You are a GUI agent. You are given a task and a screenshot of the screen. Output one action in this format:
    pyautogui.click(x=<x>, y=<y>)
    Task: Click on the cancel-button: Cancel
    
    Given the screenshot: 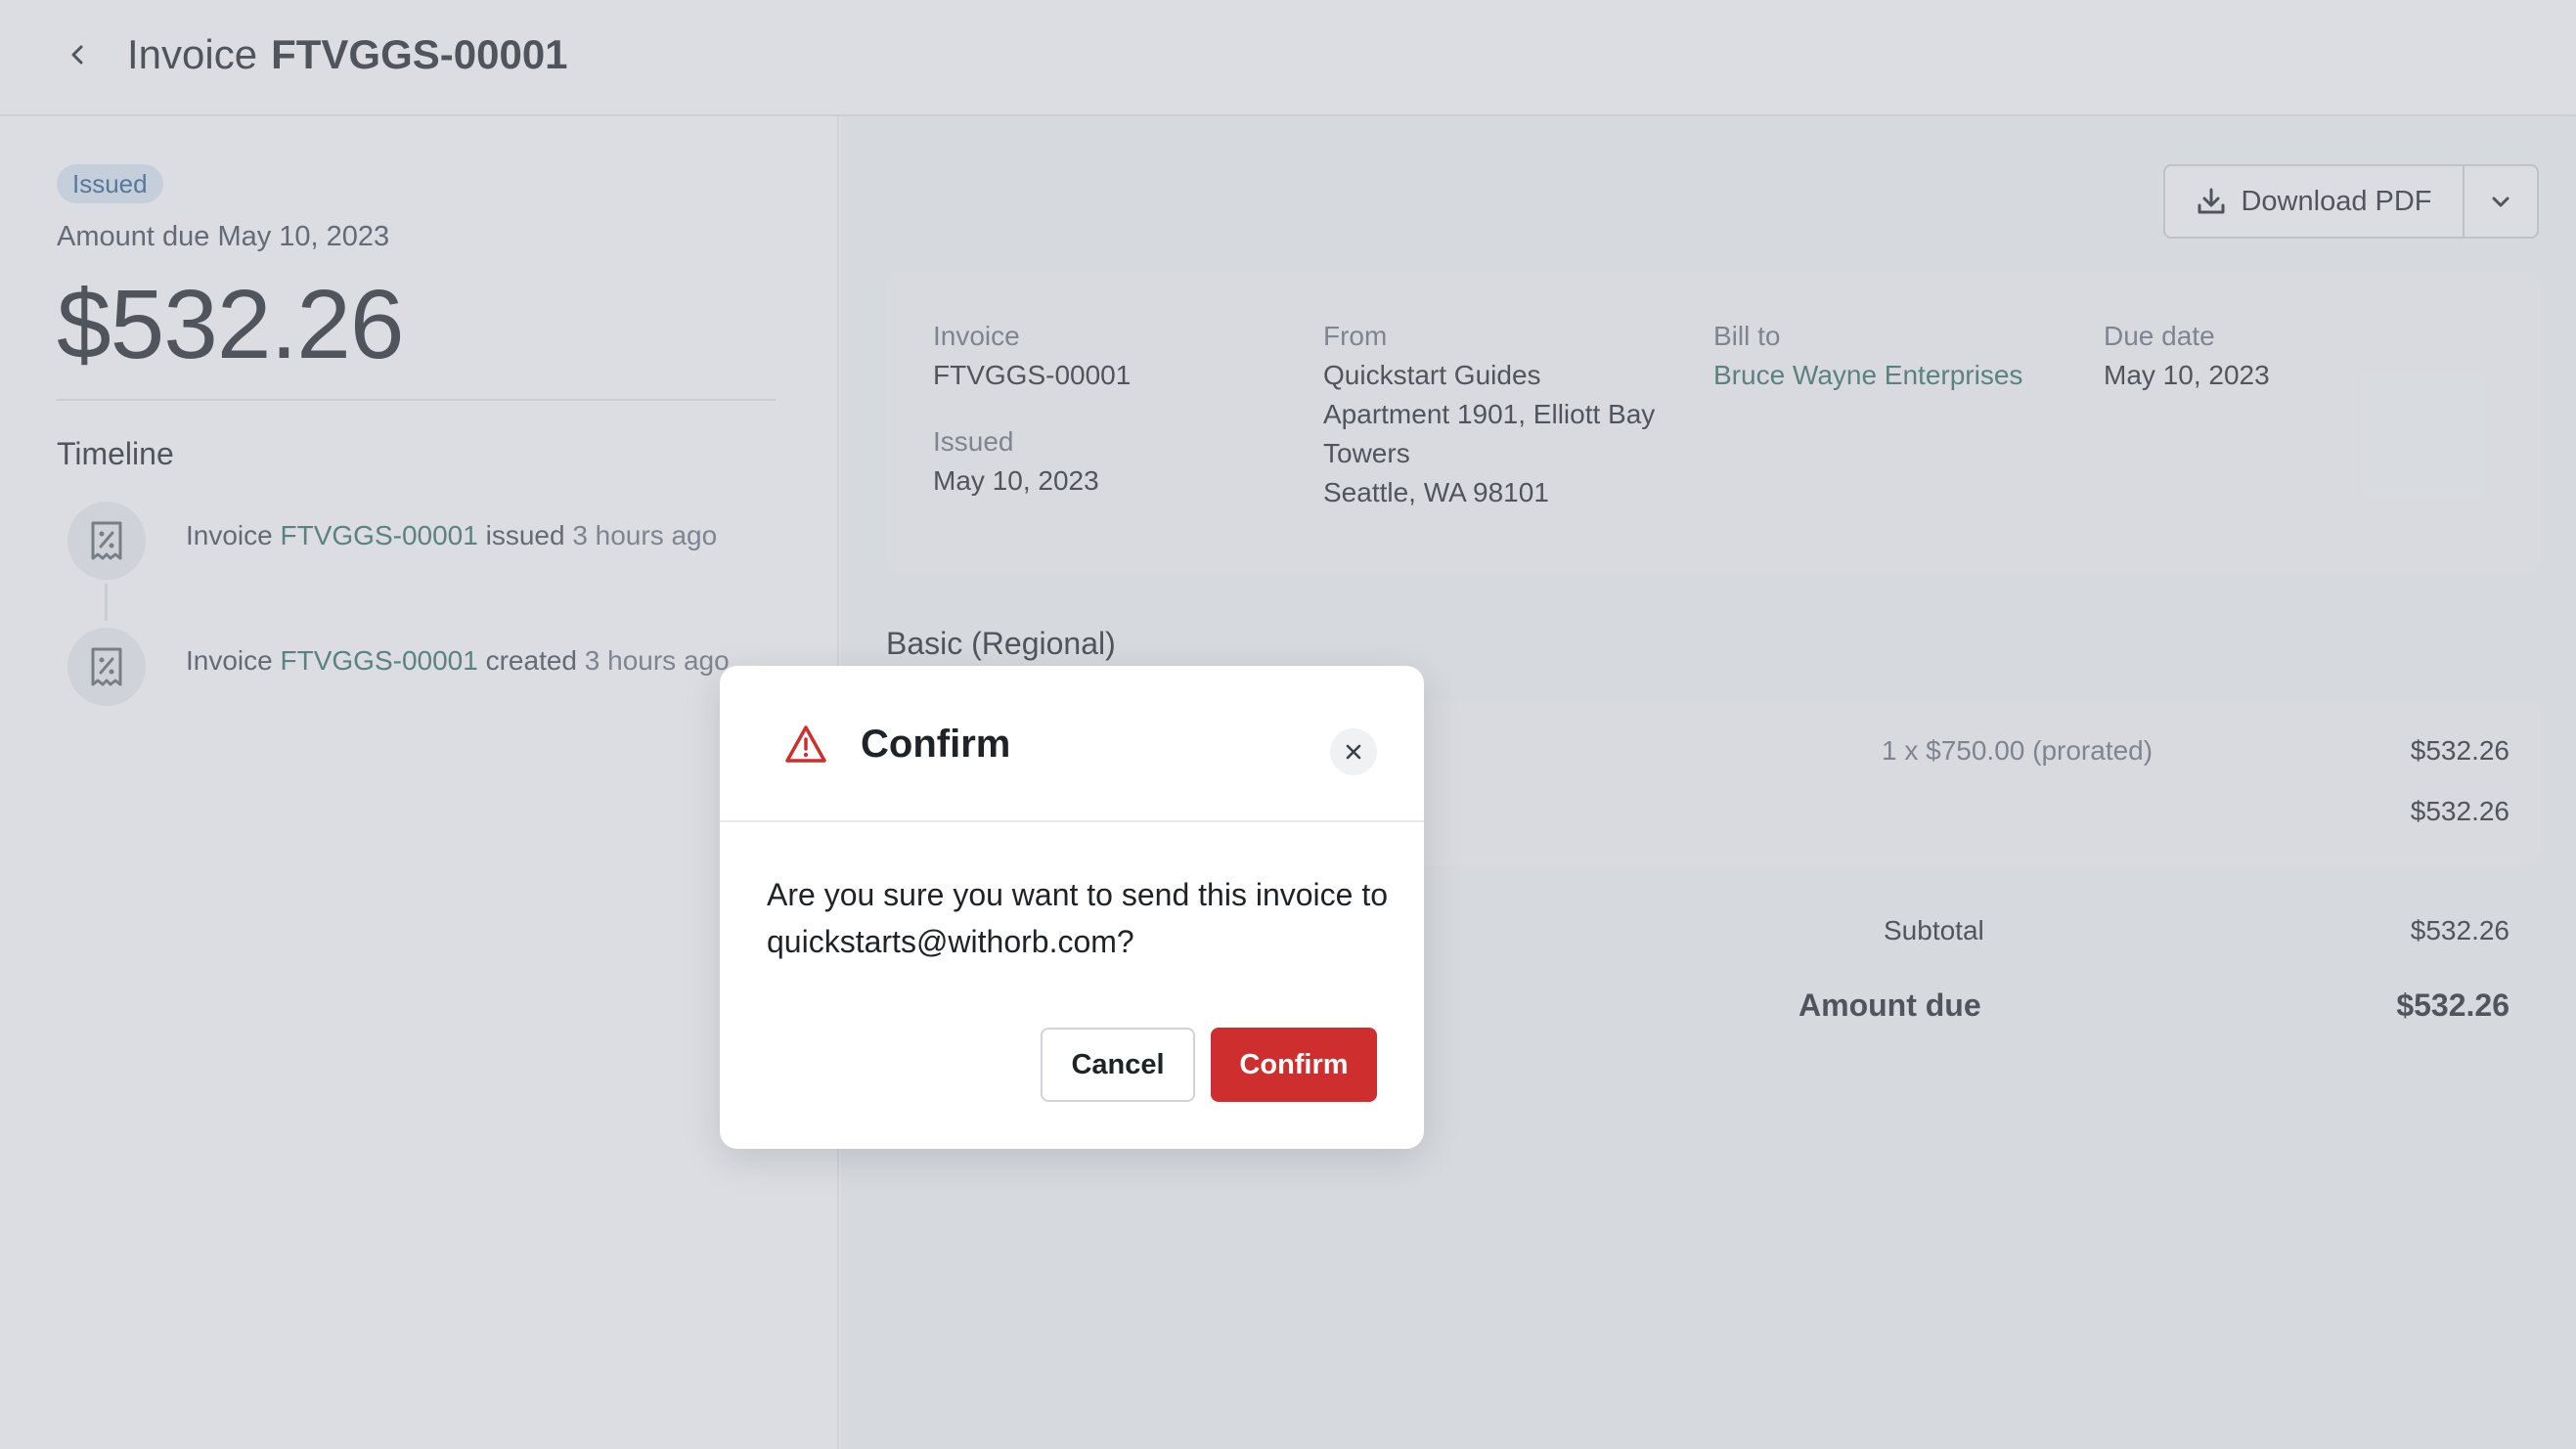 What is the action you would take?
    pyautogui.click(x=1118, y=1065)
    